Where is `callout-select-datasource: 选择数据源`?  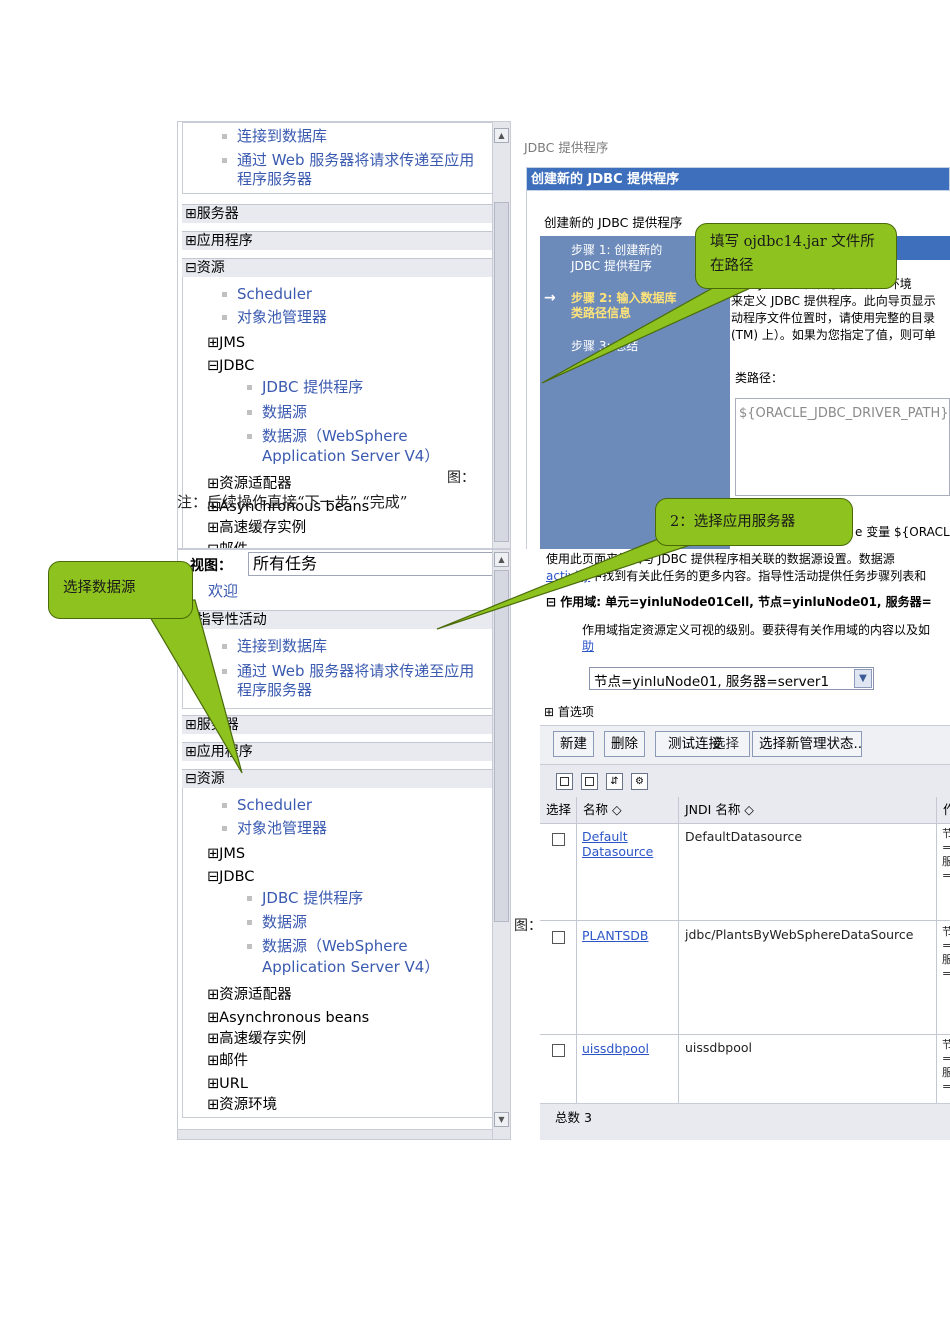
callout-select-datasource: 选择数据源 is located at coordinates (120, 590).